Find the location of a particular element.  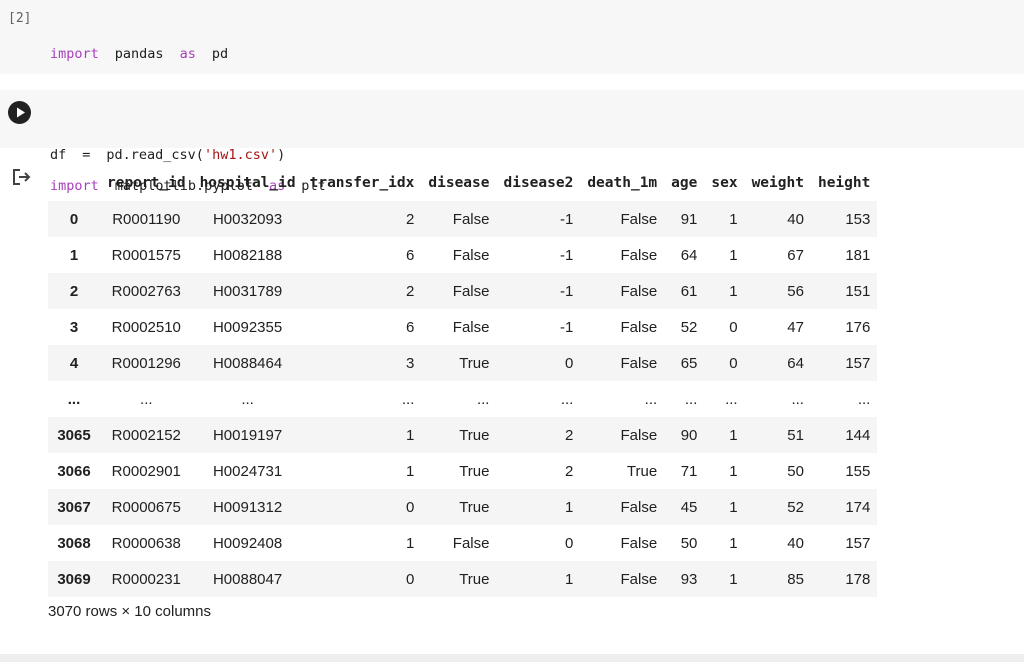

table-cell: 6 is located at coordinates (410, 327).